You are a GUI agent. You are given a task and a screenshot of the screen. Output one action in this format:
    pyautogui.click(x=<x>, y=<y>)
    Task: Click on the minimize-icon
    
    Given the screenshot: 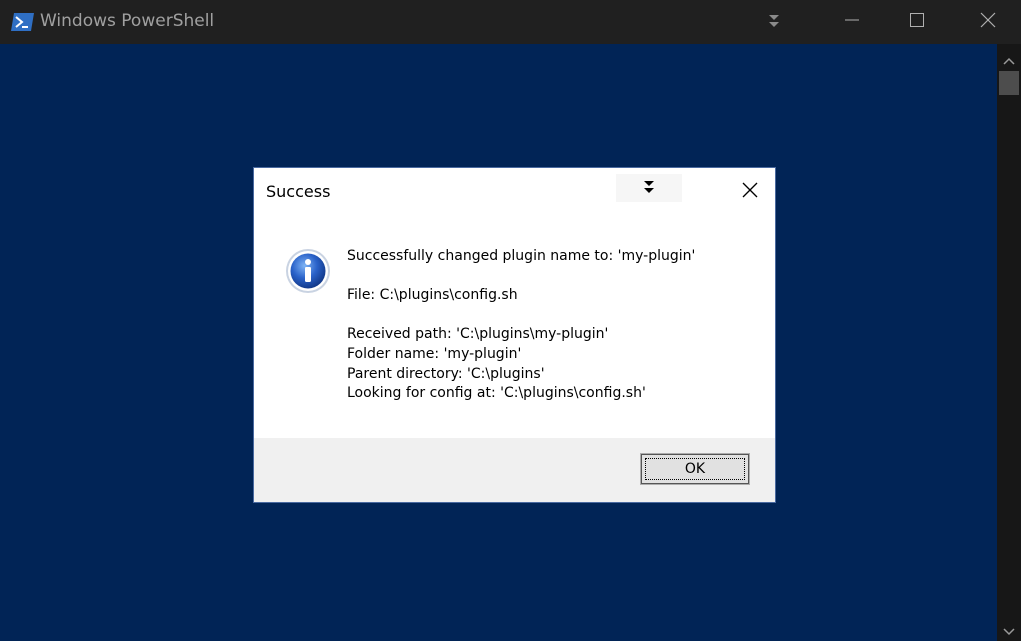 What is the action you would take?
    pyautogui.click(x=852, y=22)
    